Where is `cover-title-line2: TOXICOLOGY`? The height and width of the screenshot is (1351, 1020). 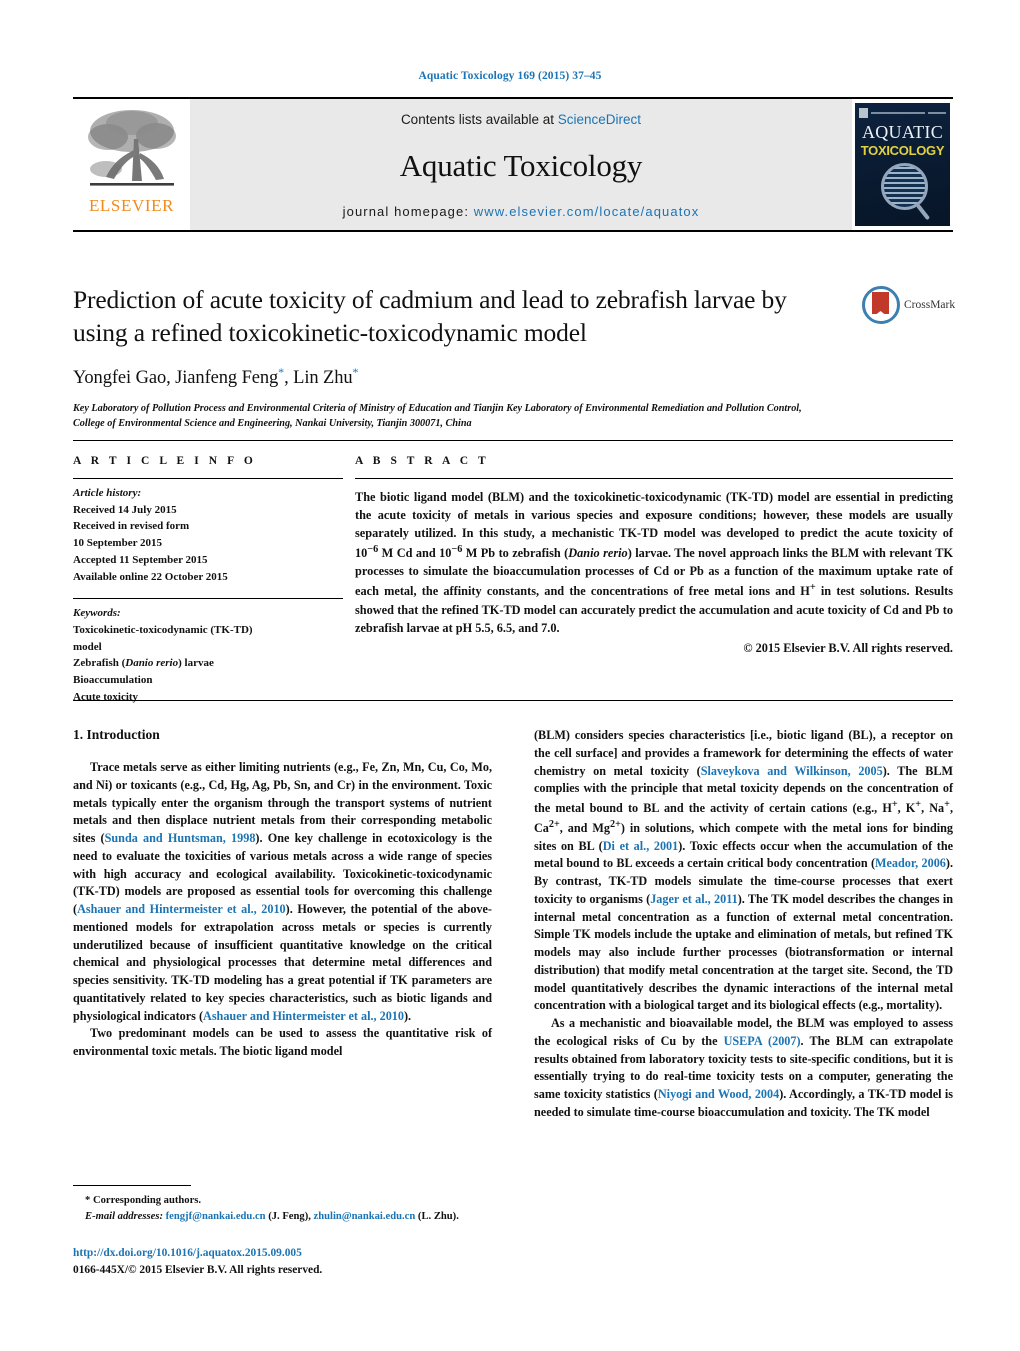
cover-title-line2: TOXICOLOGY is located at coordinates (902, 150).